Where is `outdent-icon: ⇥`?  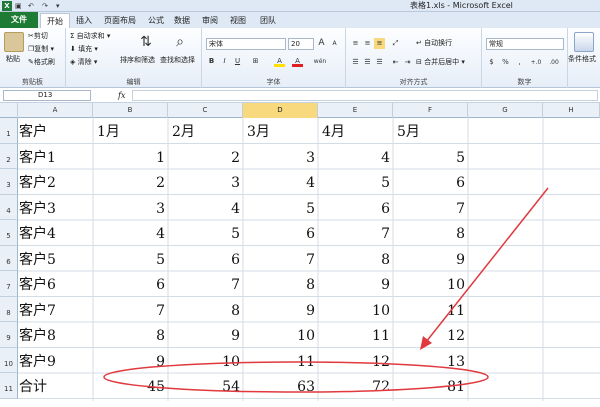
outdent-icon: ⇥ is located at coordinates (407, 62).